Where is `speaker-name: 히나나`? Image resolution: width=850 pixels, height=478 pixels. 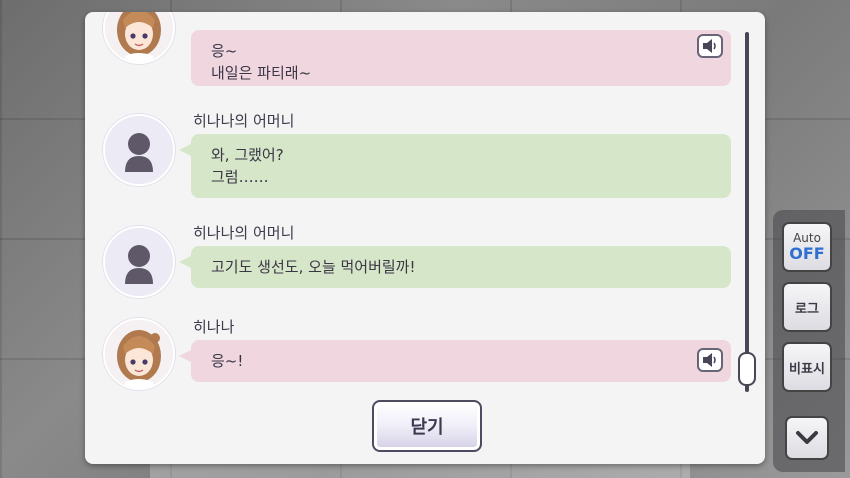 speaker-name: 히나나 is located at coordinates (214, 327).